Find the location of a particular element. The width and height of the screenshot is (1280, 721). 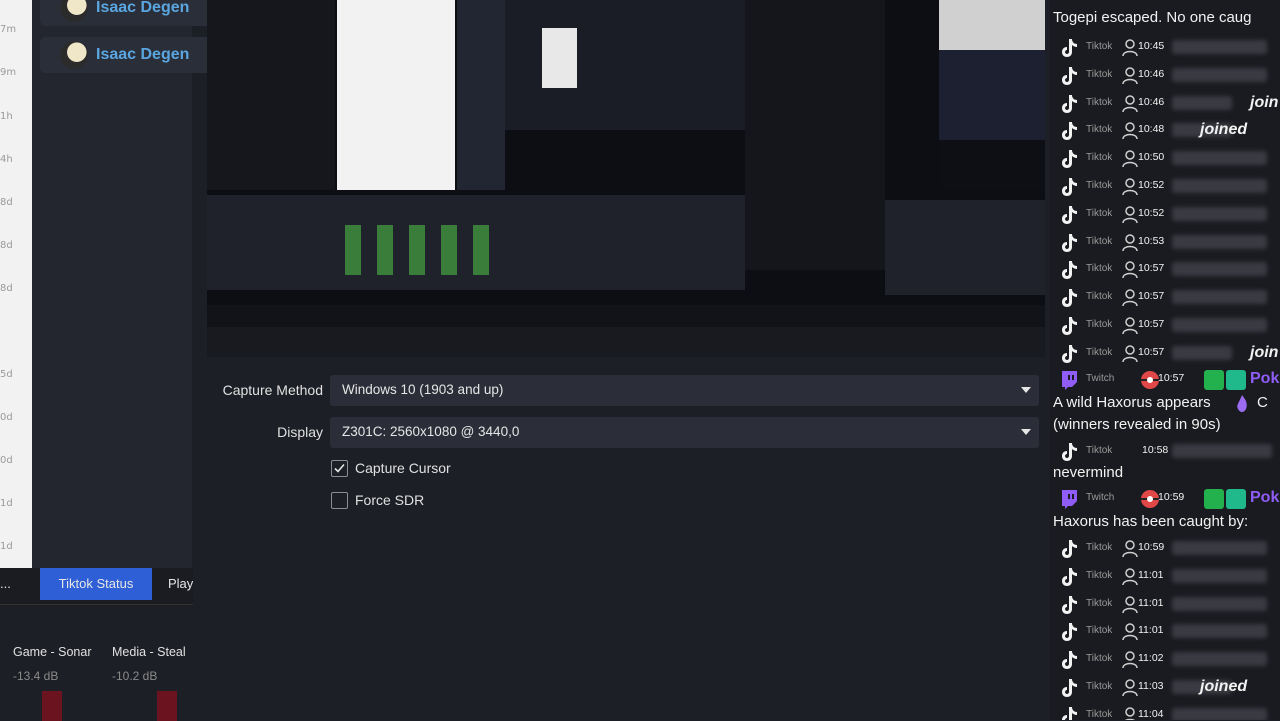

joined-tag: join is located at coordinates (1264, 352).